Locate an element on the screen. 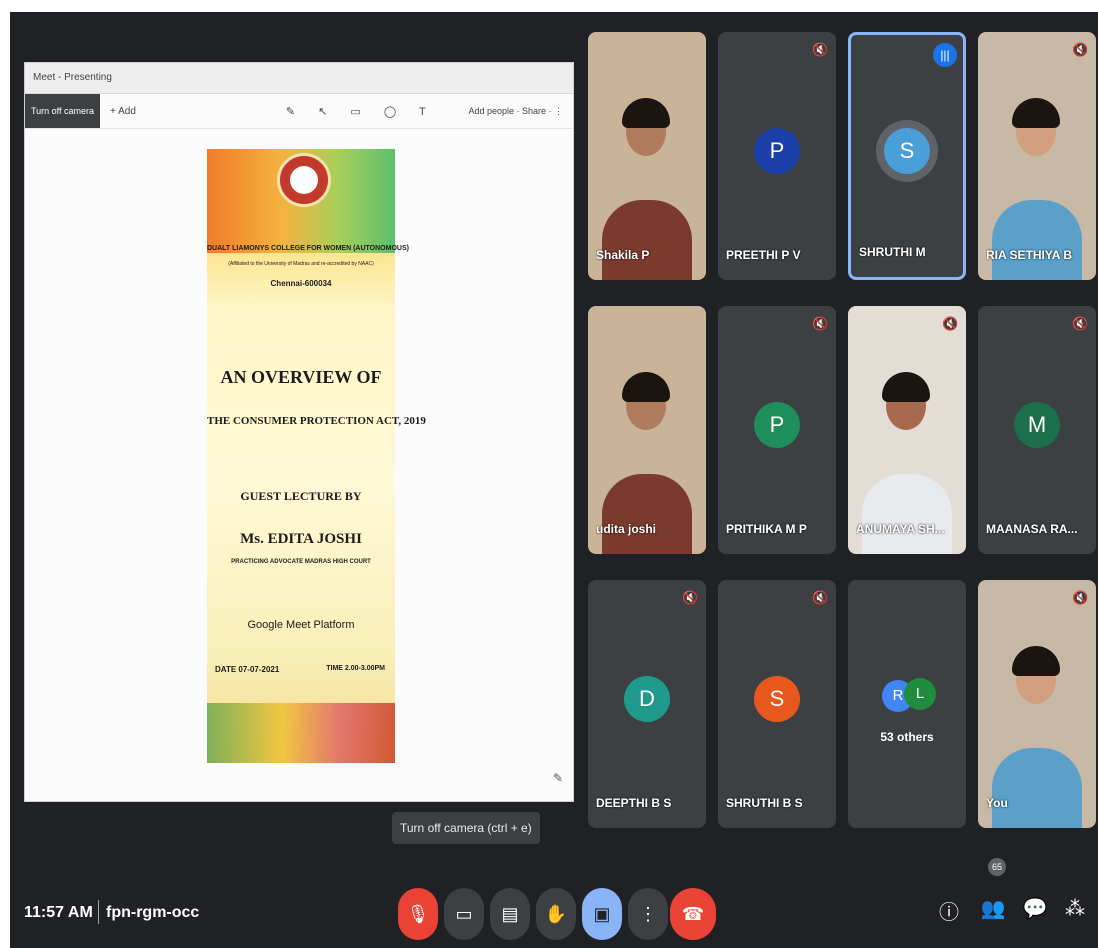 The height and width of the screenshot is (948, 1098). poster-speaker-role: PRACTICING ADVOCATE MADRAS HIGH COURT is located at coordinates (301, 562).